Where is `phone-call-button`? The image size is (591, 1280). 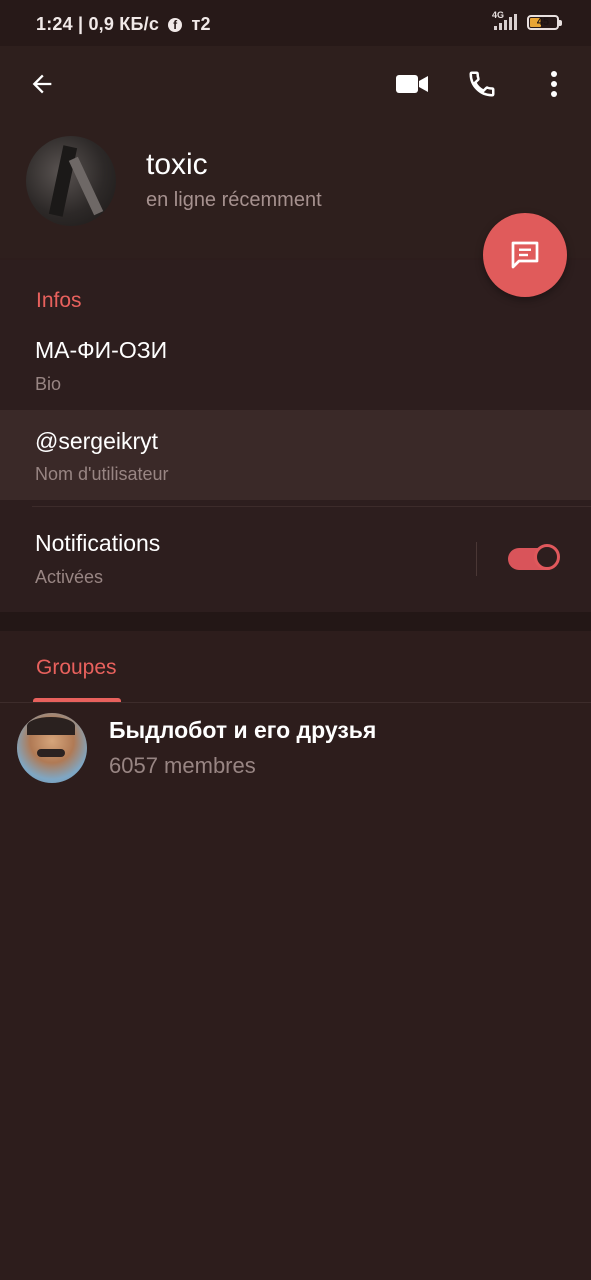
phone-call-button is located at coordinates (482, 84).